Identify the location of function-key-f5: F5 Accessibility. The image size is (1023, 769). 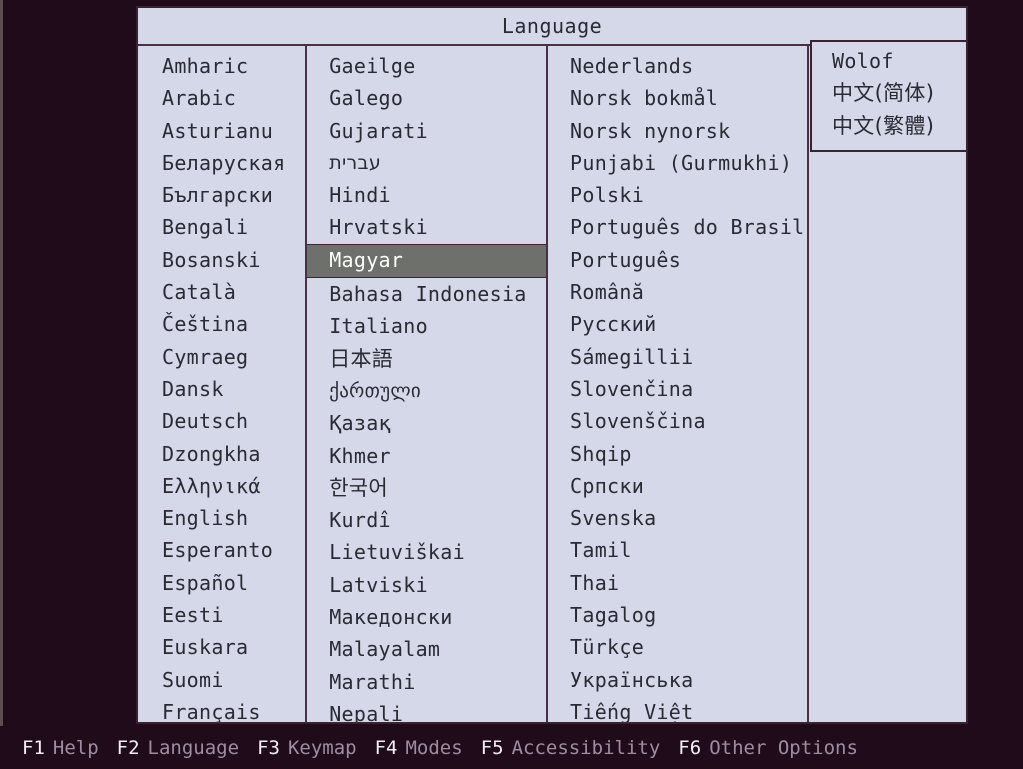
(571, 748).